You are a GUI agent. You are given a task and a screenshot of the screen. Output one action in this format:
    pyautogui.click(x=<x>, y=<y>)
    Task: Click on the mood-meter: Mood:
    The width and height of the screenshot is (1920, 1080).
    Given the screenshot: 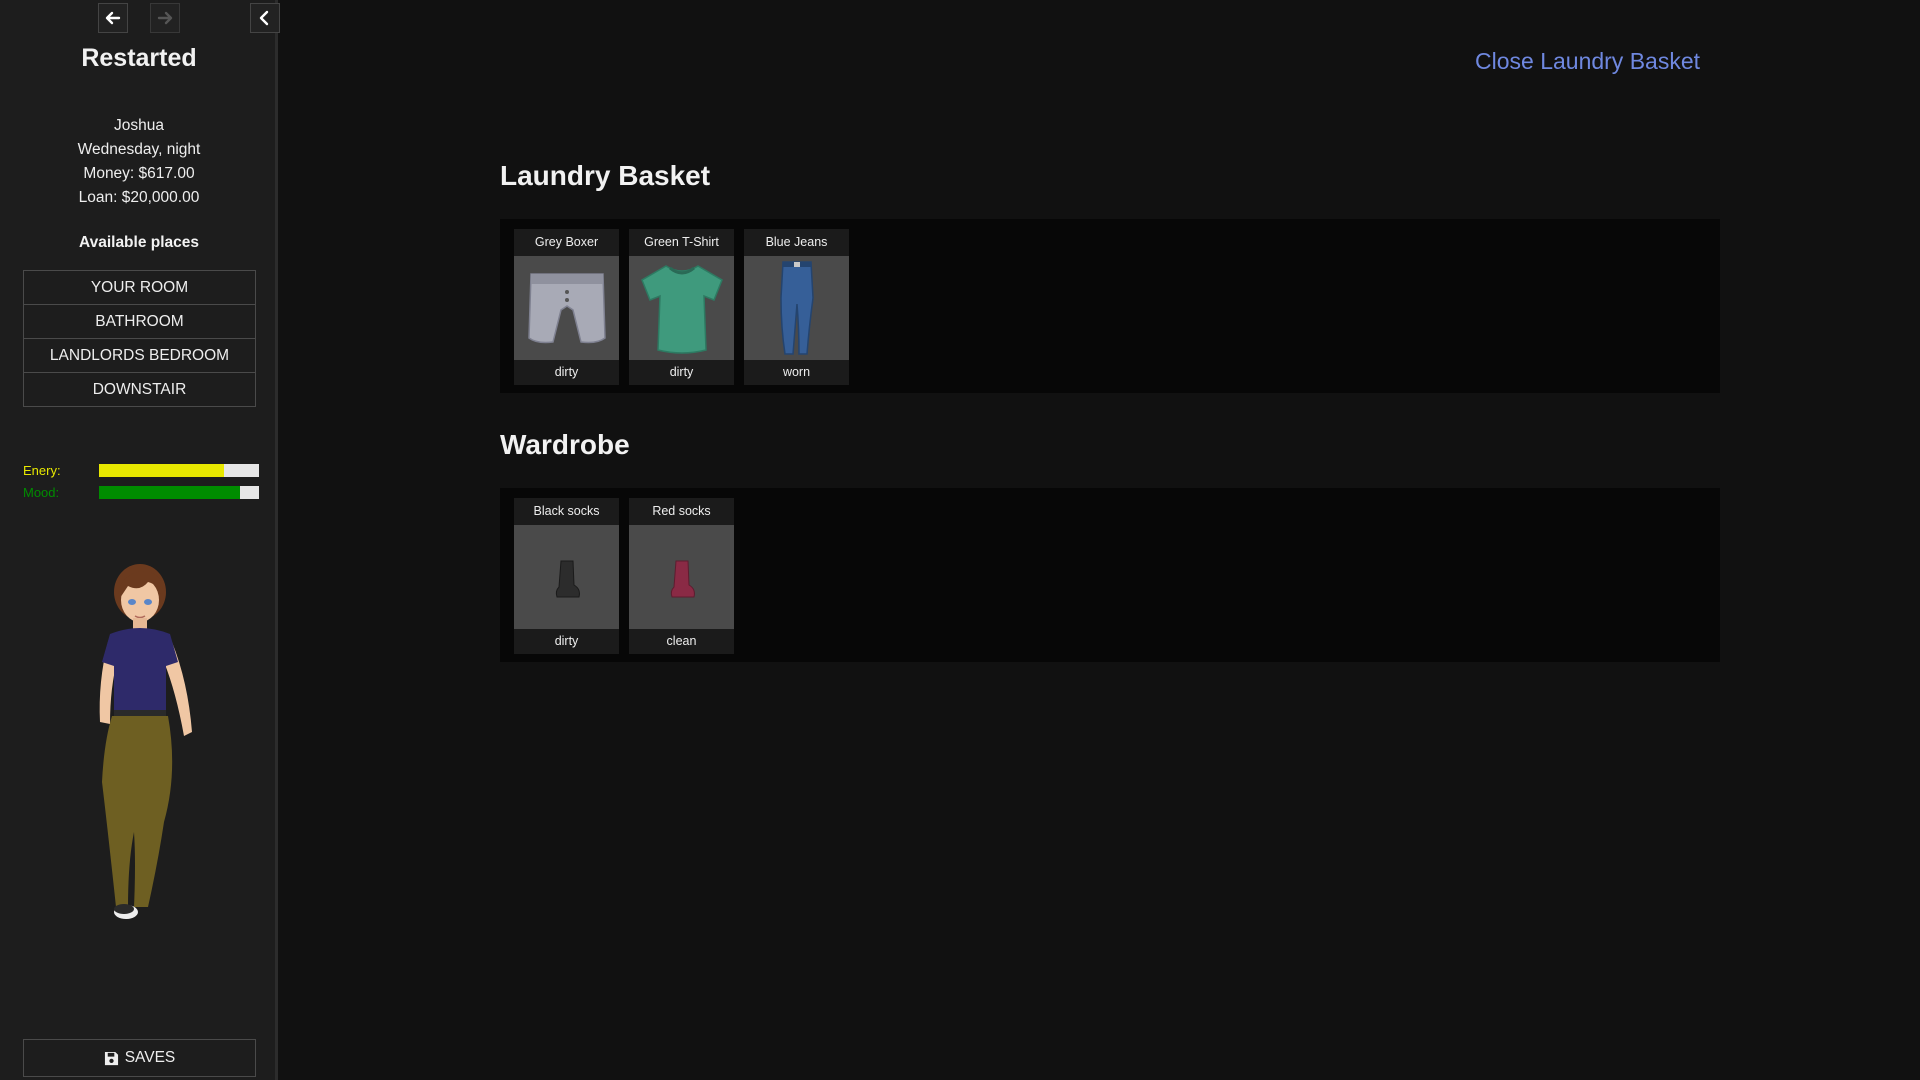 What is the action you would take?
    pyautogui.click(x=141, y=492)
    